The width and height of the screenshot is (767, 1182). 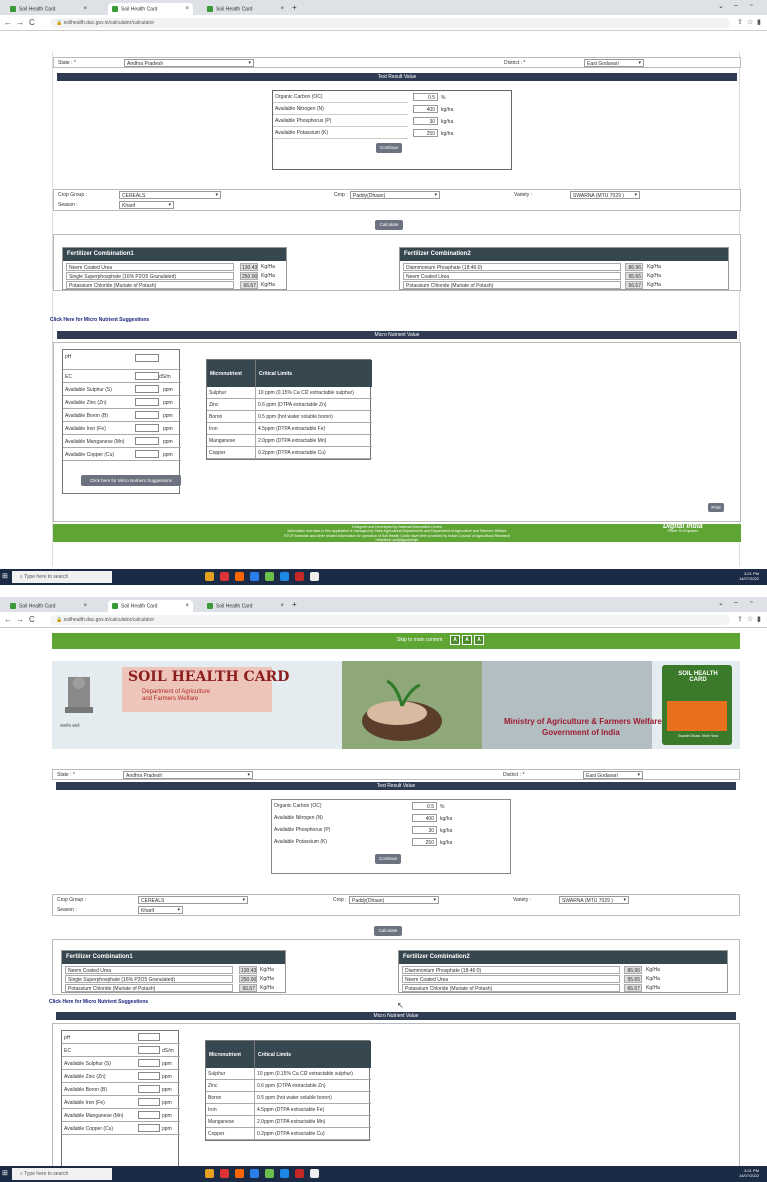 What do you see at coordinates (146, 205) in the screenshot?
I see `season-select: Kharif ▾` at bounding box center [146, 205].